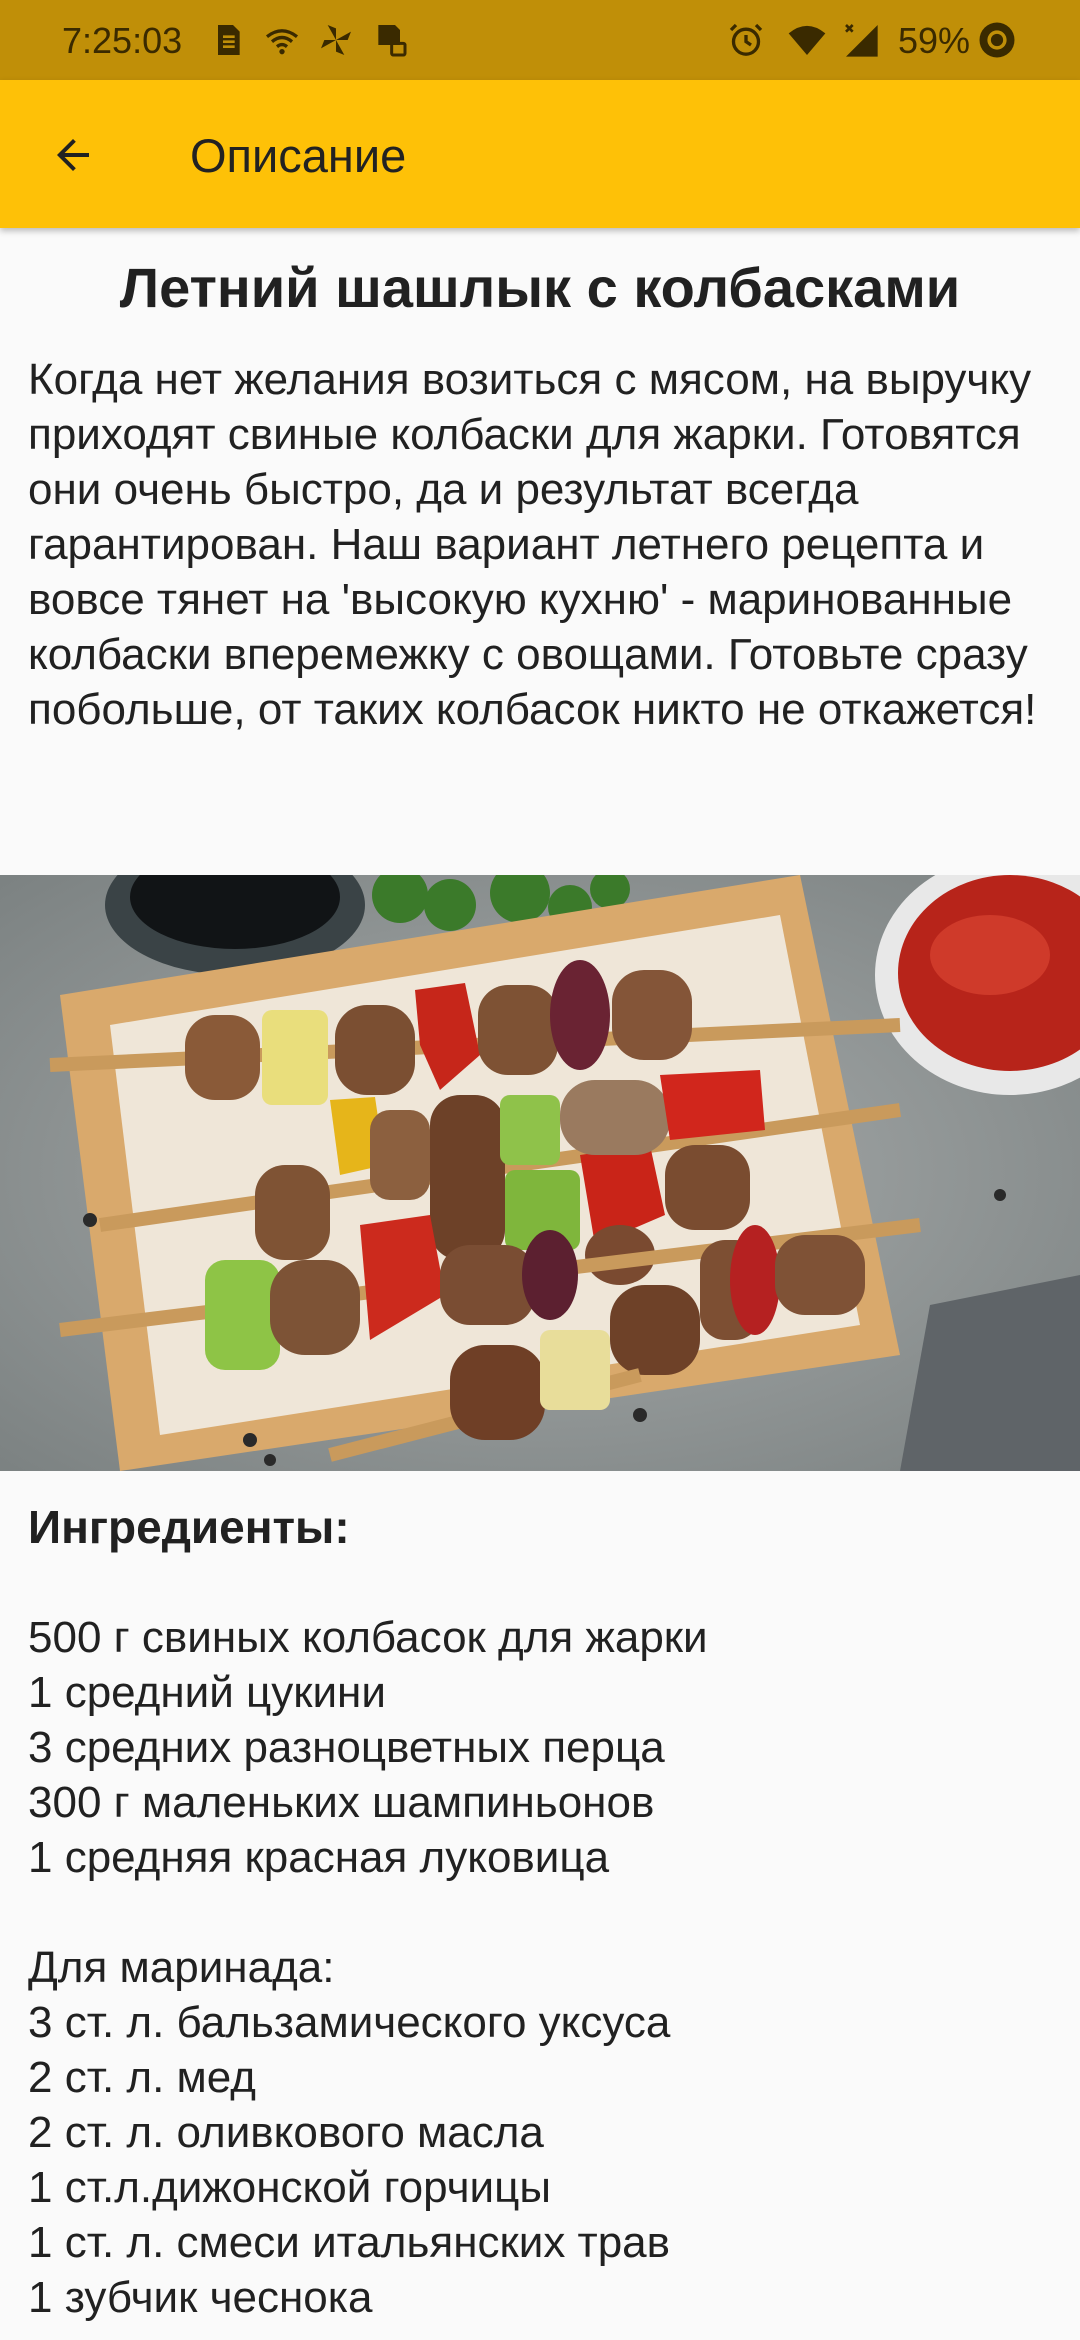 The height and width of the screenshot is (2340, 1080). What do you see at coordinates (122, 40) in the screenshot?
I see `status-time: 7:25:03` at bounding box center [122, 40].